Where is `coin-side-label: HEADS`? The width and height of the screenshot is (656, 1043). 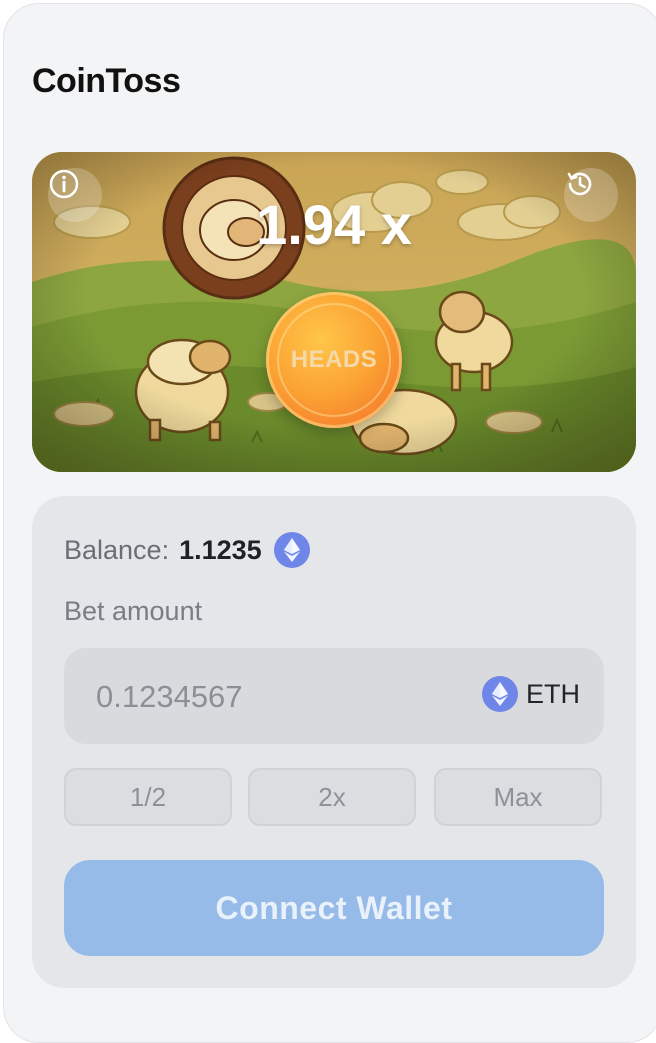
coin-side-label: HEADS is located at coordinates (334, 359).